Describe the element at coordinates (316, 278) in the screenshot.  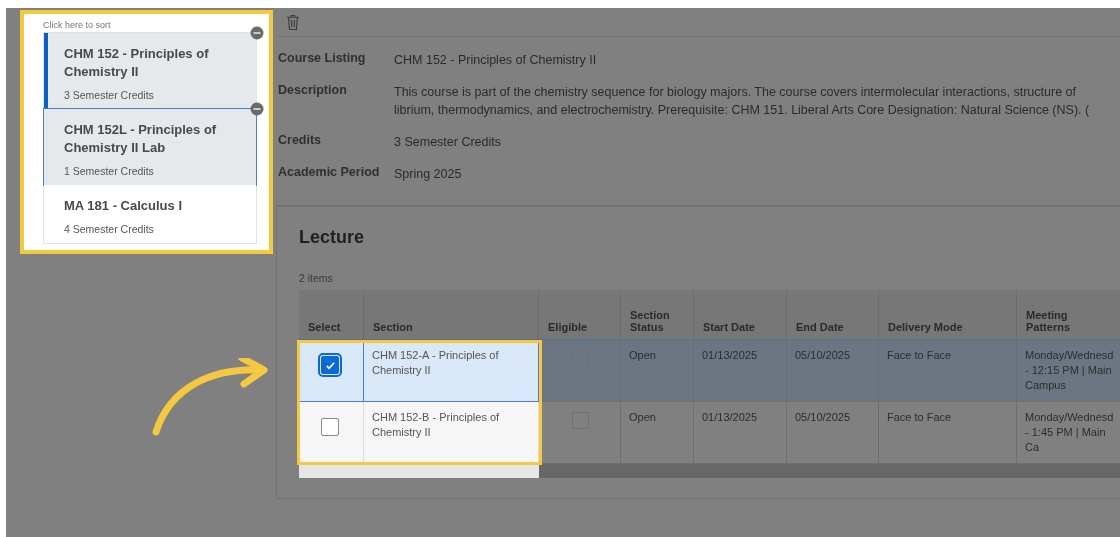
I see `item-count: 2 items` at that location.